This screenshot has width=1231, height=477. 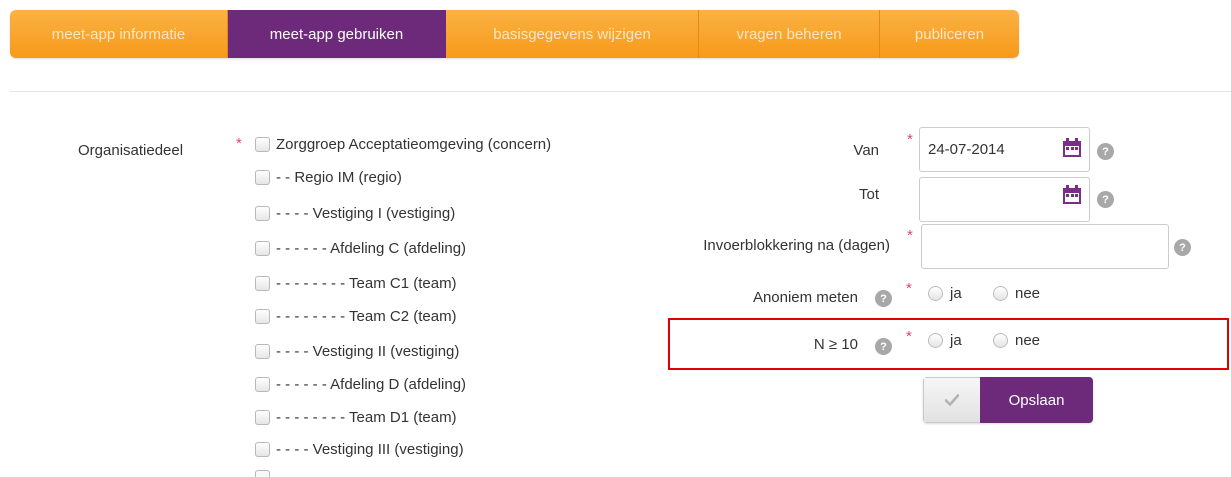 What do you see at coordinates (945, 340) in the screenshot?
I see `n10-ja-radio: ja` at bounding box center [945, 340].